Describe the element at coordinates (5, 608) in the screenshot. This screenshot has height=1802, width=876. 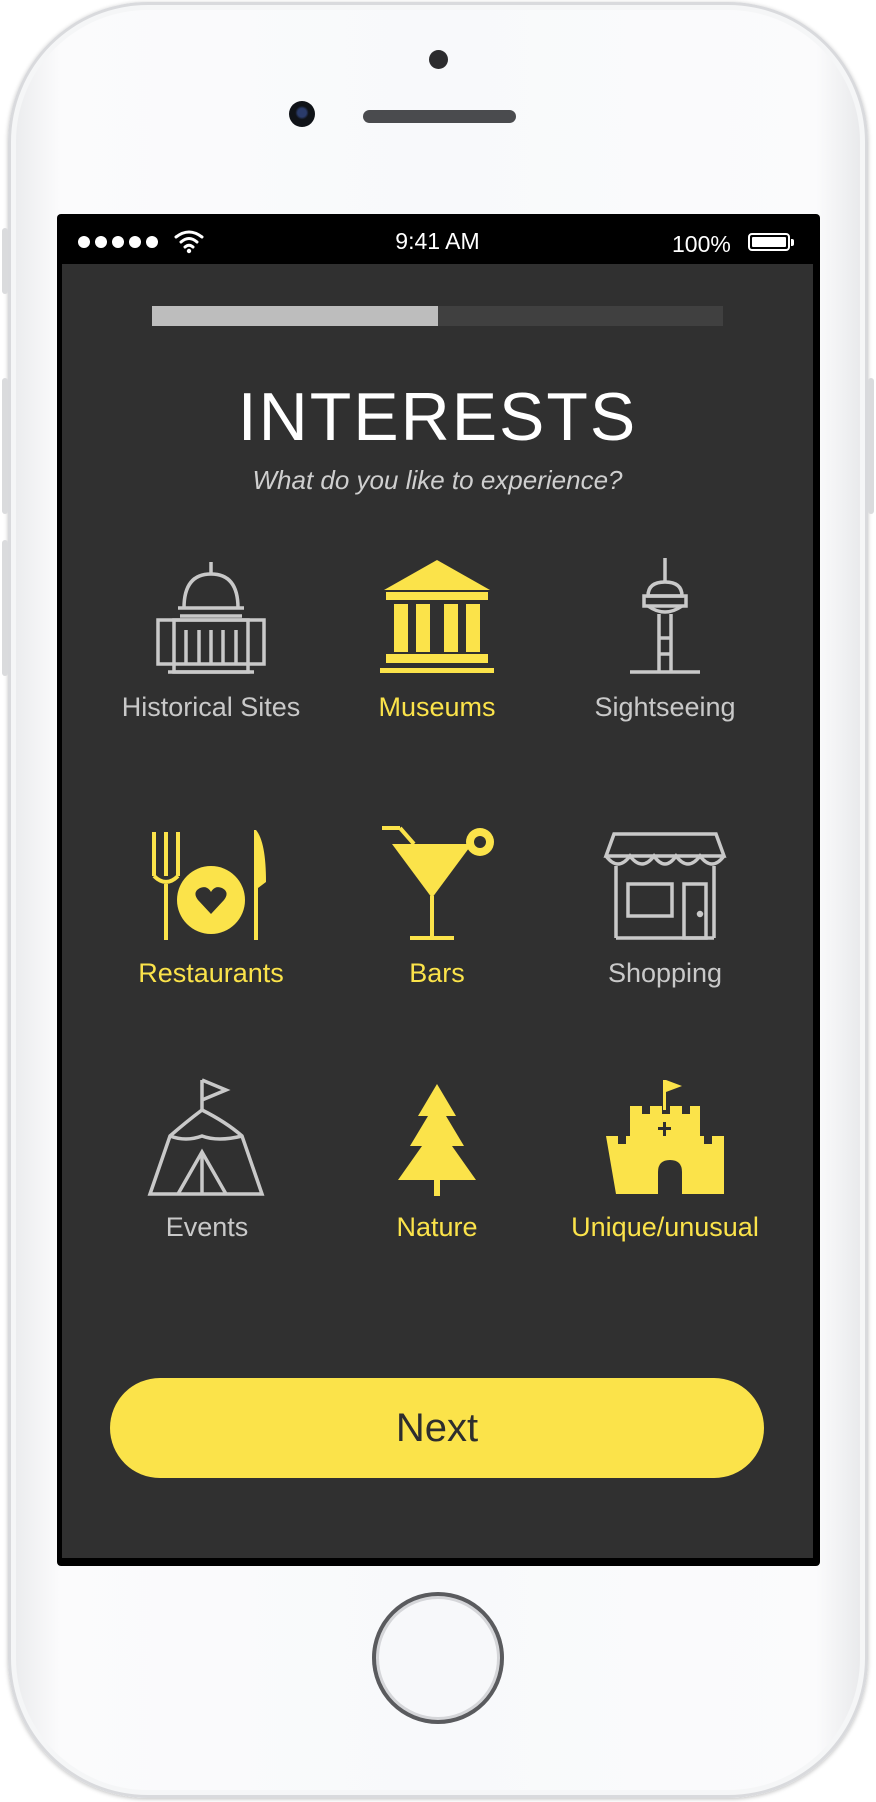
I see `volume-down-button` at that location.